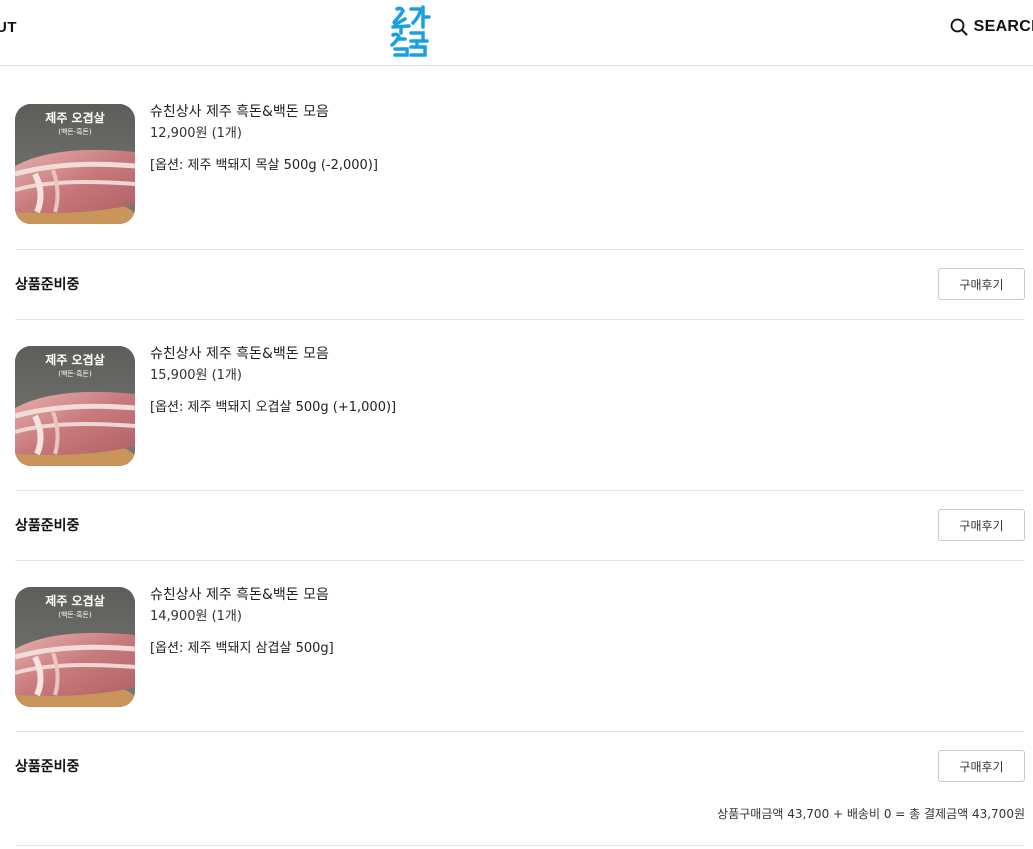 The width and height of the screenshot is (1033, 849). What do you see at coordinates (959, 27) in the screenshot?
I see `search-icon` at bounding box center [959, 27].